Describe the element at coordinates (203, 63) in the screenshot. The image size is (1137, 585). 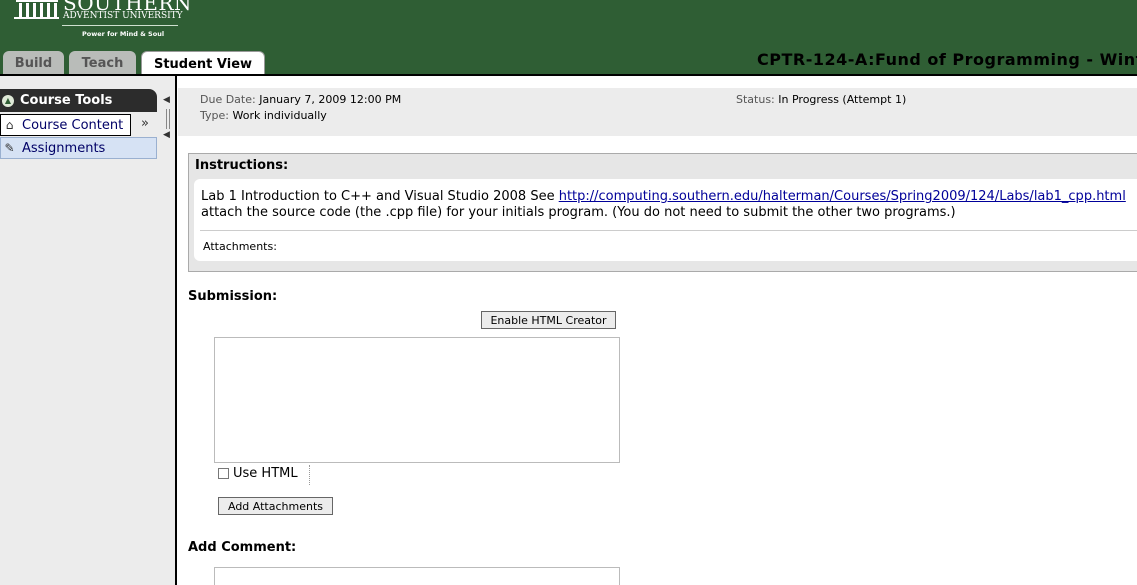
I see `tab-student-view: Student View` at that location.